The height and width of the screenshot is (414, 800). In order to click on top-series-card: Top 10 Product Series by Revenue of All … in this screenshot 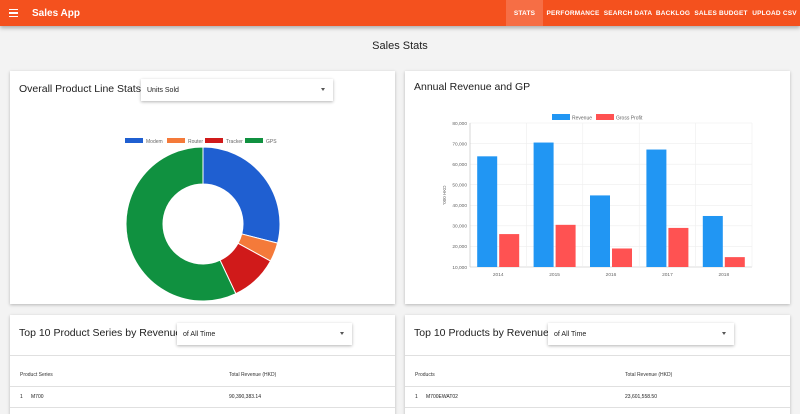, I will do `click(202, 364)`.